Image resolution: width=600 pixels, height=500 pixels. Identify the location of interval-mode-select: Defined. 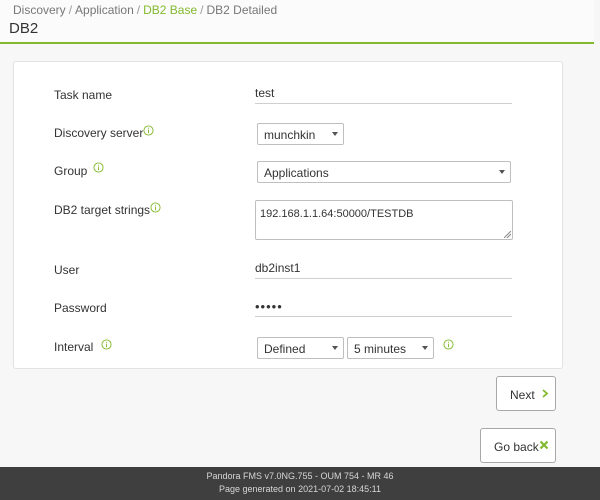
(300, 348).